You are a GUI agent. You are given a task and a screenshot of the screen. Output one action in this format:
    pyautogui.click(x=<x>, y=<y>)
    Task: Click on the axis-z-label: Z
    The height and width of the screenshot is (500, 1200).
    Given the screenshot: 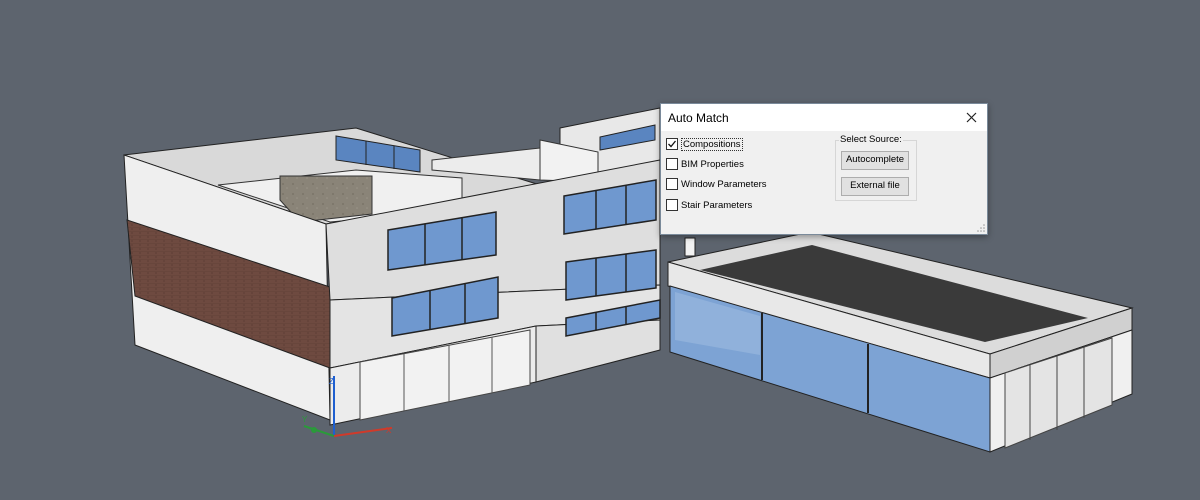 What is the action you would take?
    pyautogui.click(x=331, y=381)
    